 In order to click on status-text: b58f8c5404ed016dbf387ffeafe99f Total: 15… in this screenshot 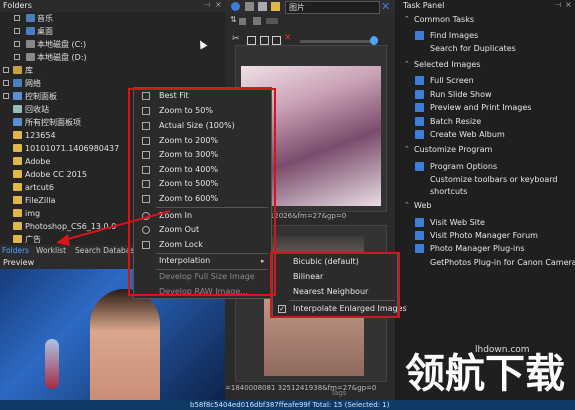, I will do `click(290, 405)`.